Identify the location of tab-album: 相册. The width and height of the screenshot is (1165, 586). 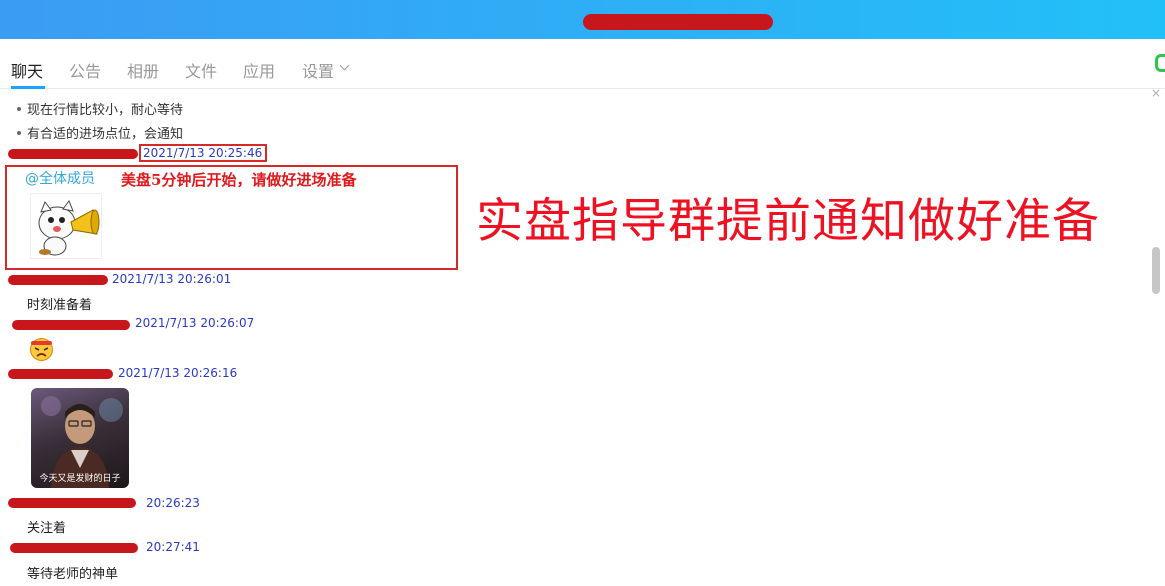
(143, 70).